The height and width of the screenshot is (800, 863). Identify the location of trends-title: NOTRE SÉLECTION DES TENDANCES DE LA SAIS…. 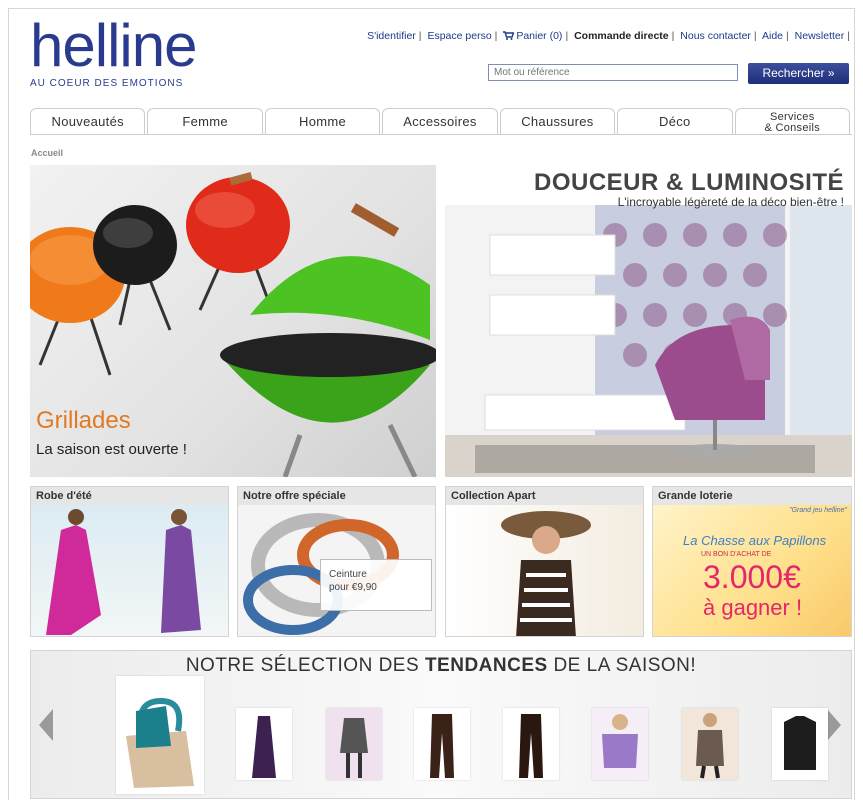
(441, 665).